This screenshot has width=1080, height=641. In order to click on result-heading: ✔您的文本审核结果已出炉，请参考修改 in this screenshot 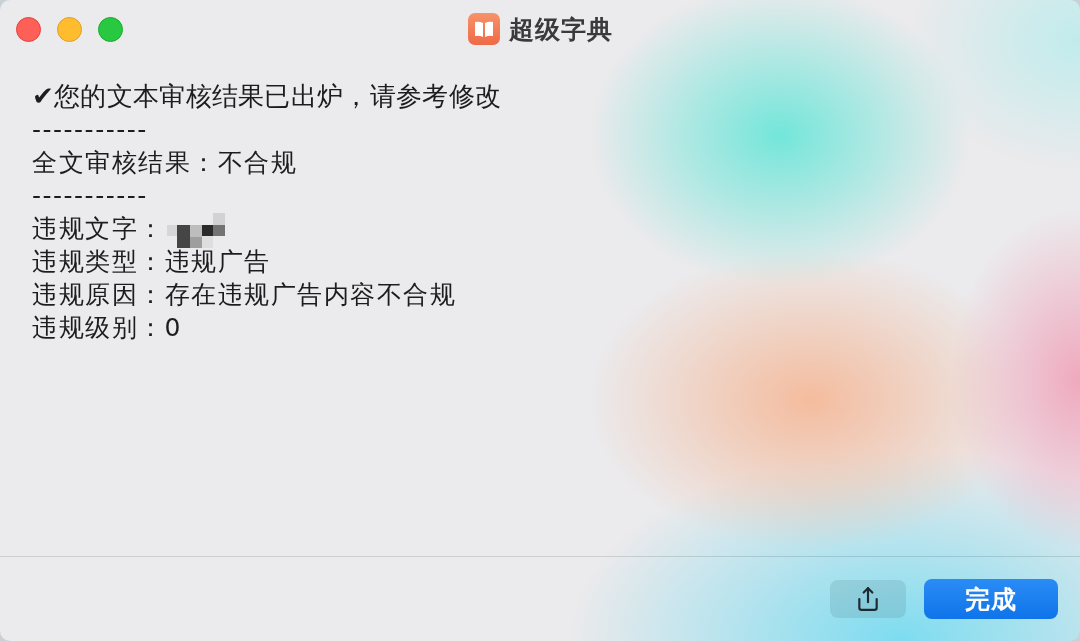, I will do `click(267, 96)`.